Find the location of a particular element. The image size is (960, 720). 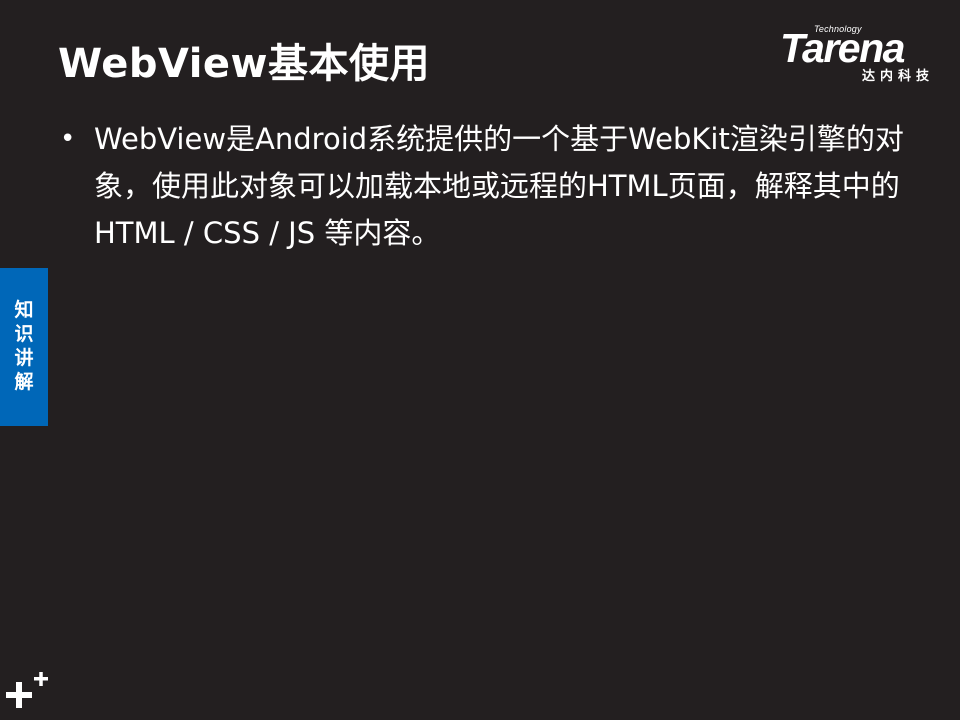

side-tab-label: 知识讲解 is located at coordinates (24, 346).